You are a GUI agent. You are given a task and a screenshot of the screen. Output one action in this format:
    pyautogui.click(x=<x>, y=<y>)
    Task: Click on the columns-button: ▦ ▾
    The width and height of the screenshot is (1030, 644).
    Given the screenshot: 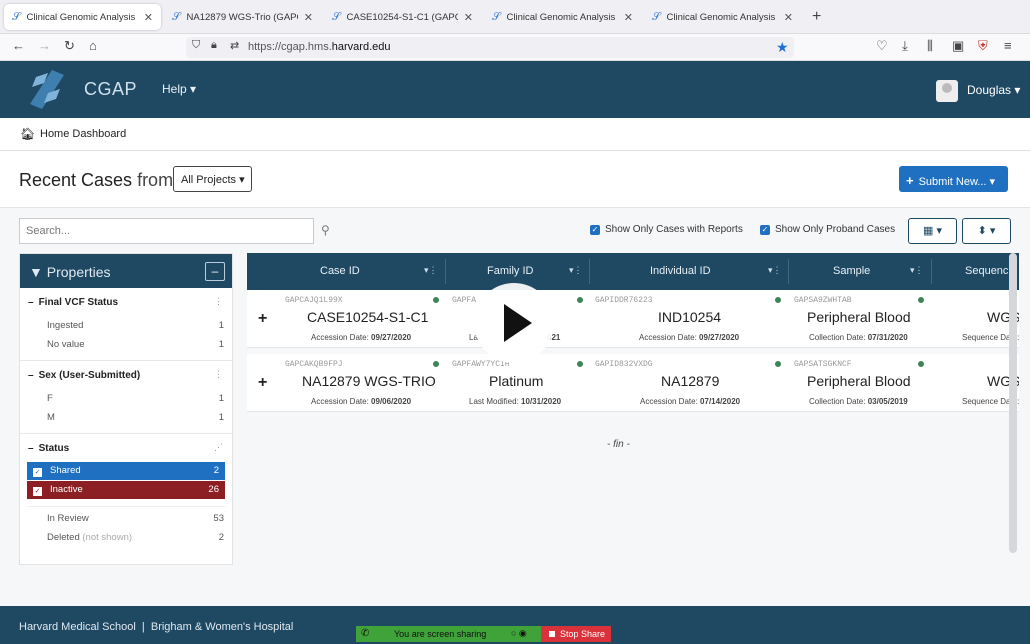 What is the action you would take?
    pyautogui.click(x=932, y=231)
    